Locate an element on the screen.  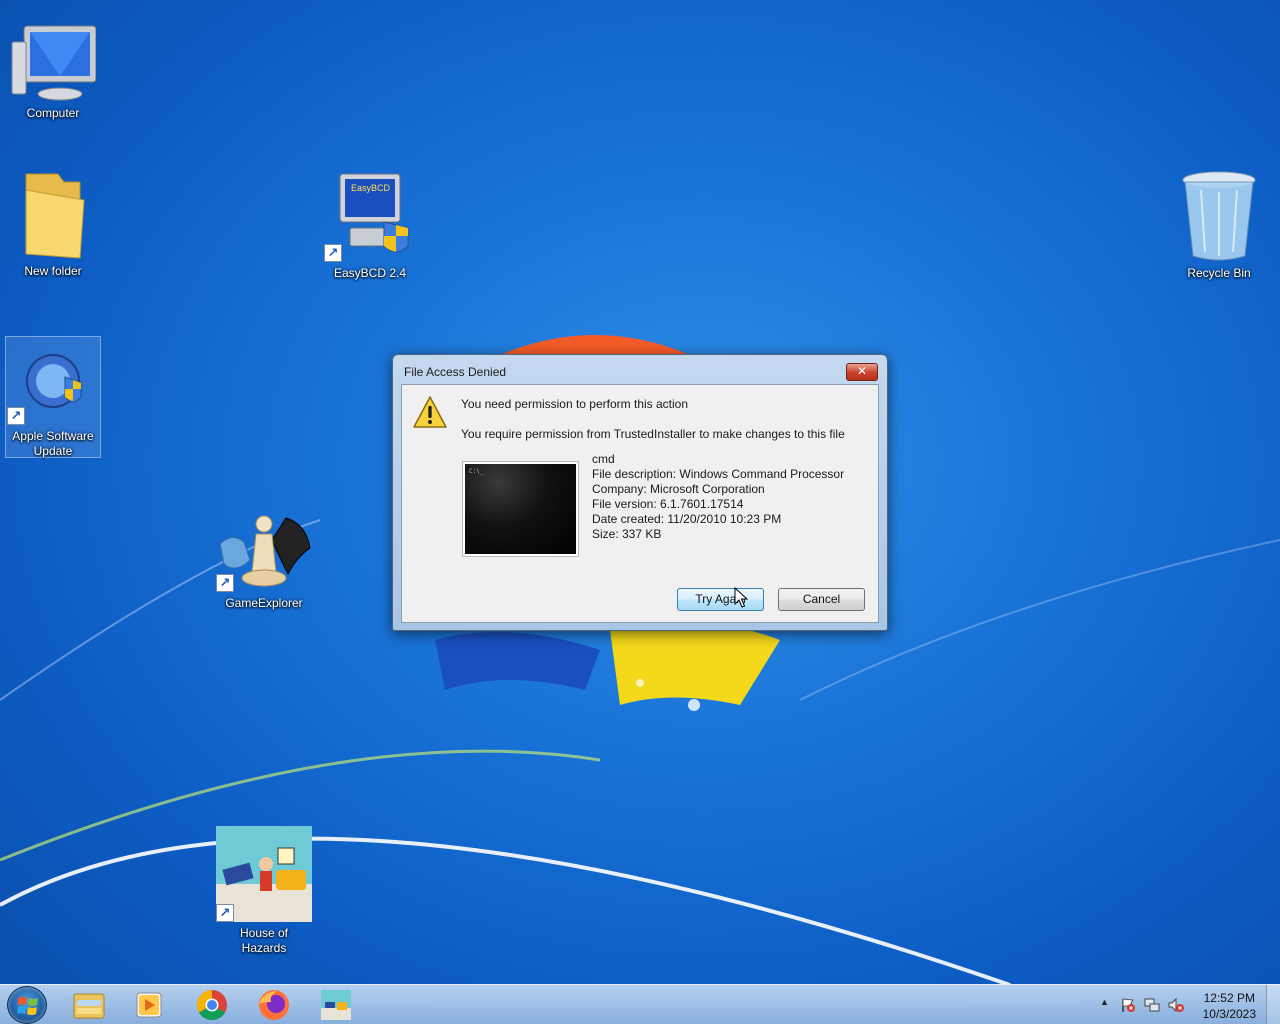
desktop-icon-label: Computer is located at coordinates (53, 113).